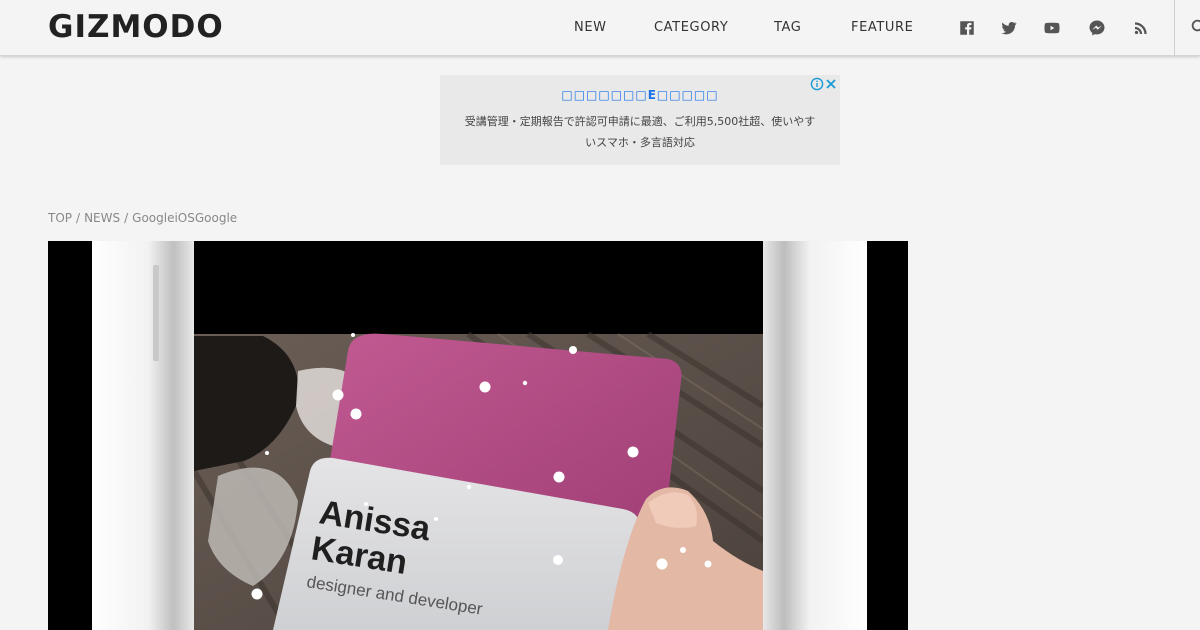  I want to click on breadcrumb-top: TOP, so click(60, 218).